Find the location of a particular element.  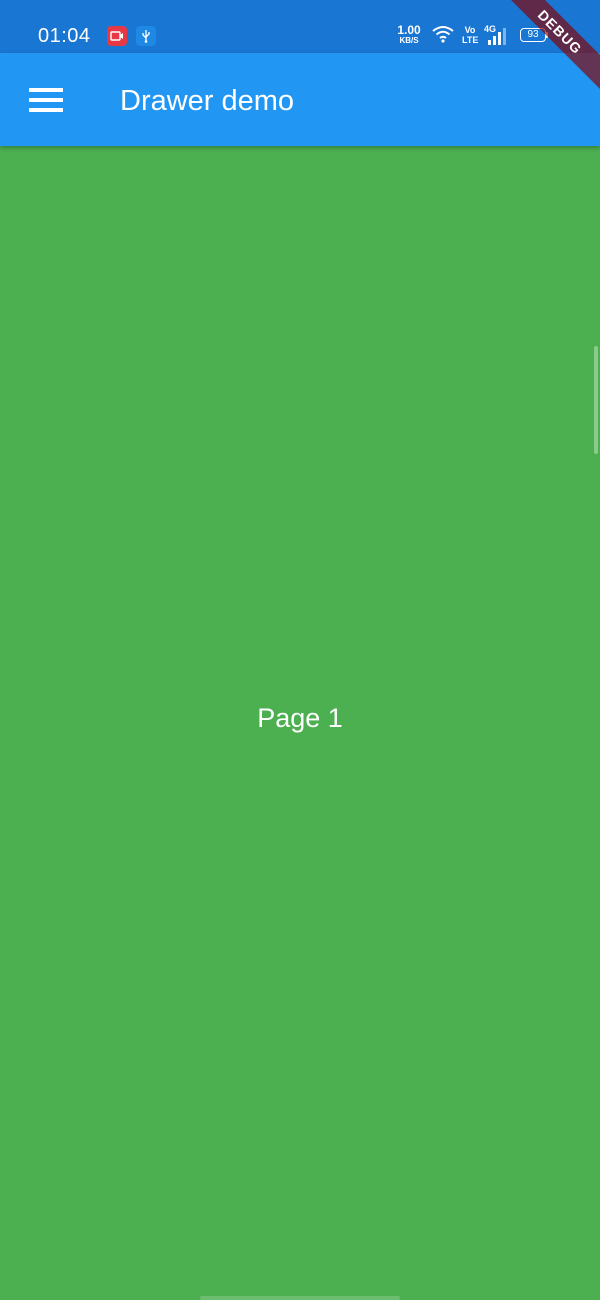

scroll-indicator is located at coordinates (596, 400).